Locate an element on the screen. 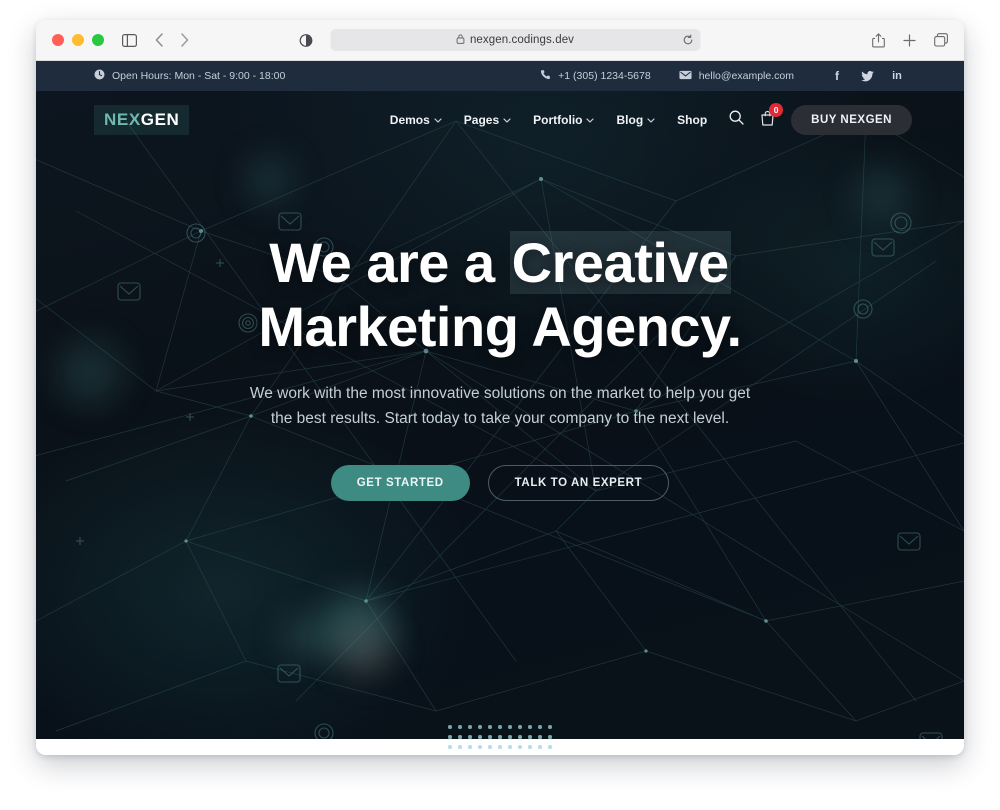 The height and width of the screenshot is (810, 1000). phone-icon is located at coordinates (545, 76).